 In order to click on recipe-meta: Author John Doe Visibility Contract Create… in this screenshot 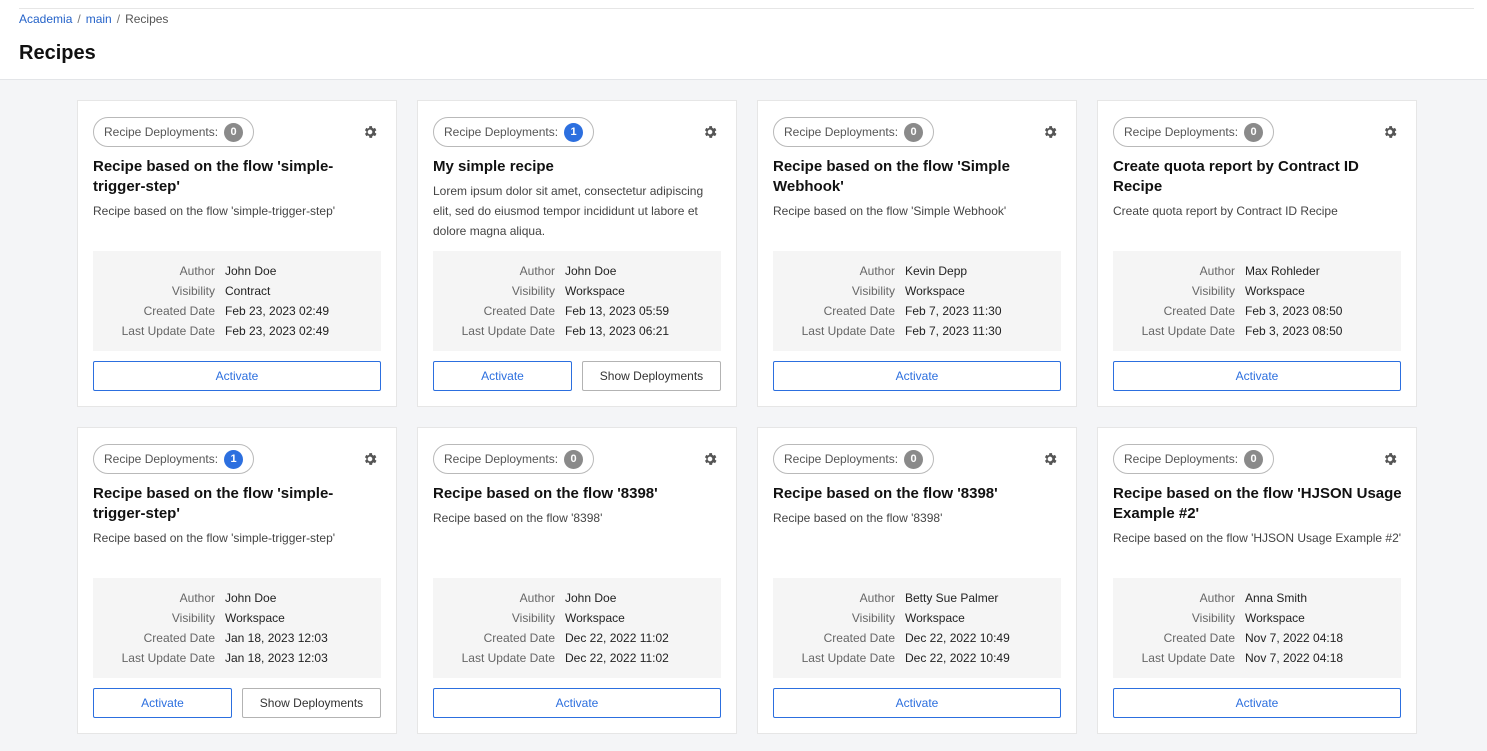, I will do `click(237, 301)`.